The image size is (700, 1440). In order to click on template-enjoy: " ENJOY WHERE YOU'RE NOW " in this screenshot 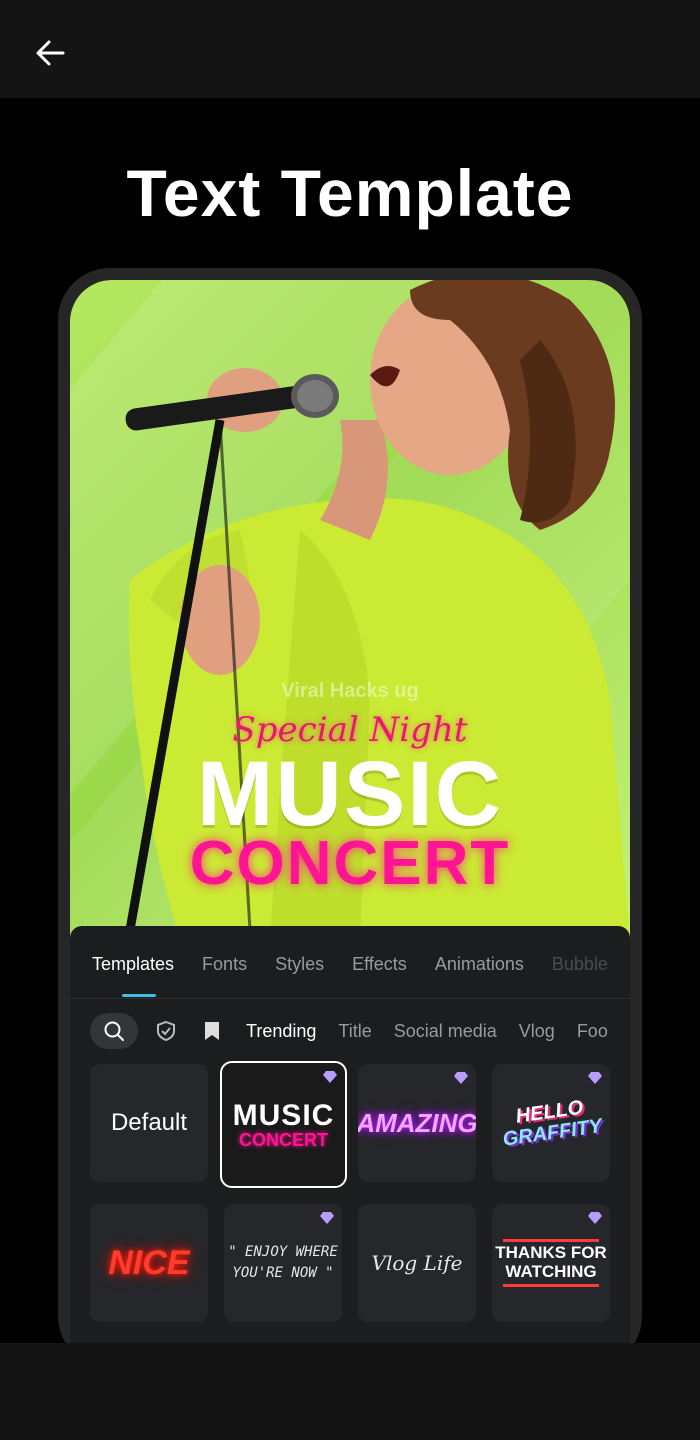, I will do `click(283, 1263)`.